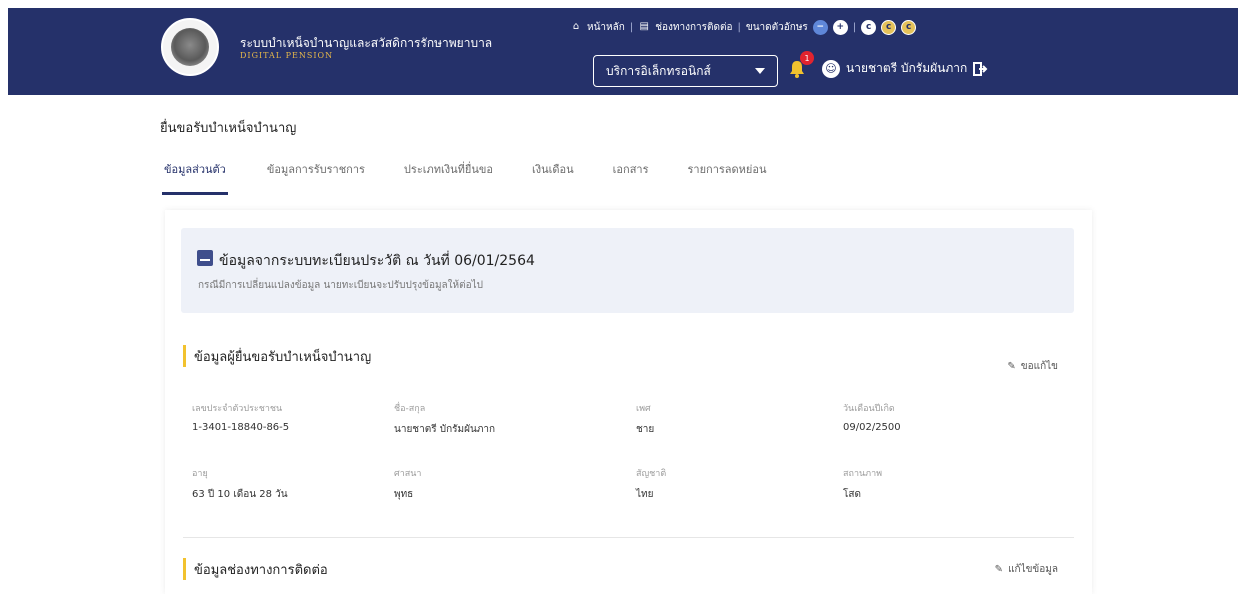  Describe the element at coordinates (840, 27) in the screenshot. I see `increase-font-button: +` at that location.